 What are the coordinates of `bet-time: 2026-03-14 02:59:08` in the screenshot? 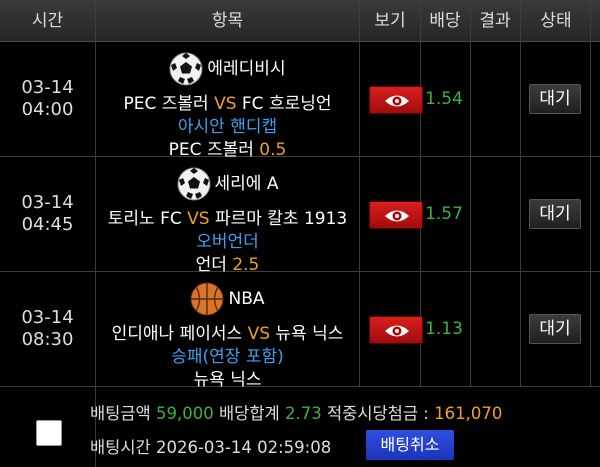 It's located at (243, 447).